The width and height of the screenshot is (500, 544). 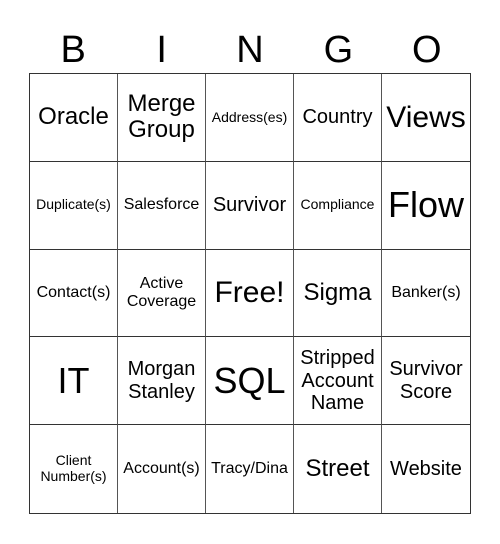 What do you see at coordinates (250, 381) in the screenshot?
I see `bingo-cell: SQL` at bounding box center [250, 381].